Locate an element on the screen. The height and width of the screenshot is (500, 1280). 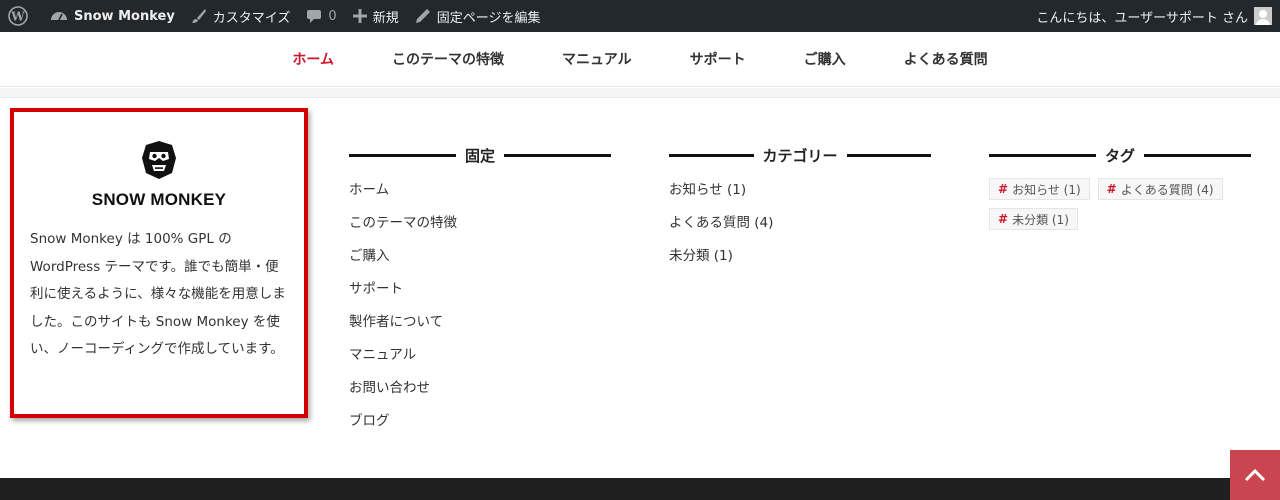
customize-link: カスタマイズ is located at coordinates (241, 16).